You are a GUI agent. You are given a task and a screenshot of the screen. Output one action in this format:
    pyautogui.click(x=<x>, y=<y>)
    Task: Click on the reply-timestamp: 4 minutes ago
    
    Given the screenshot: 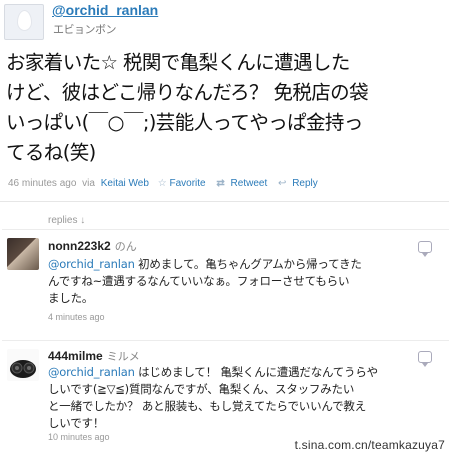 What is the action you would take?
    pyautogui.click(x=76, y=317)
    